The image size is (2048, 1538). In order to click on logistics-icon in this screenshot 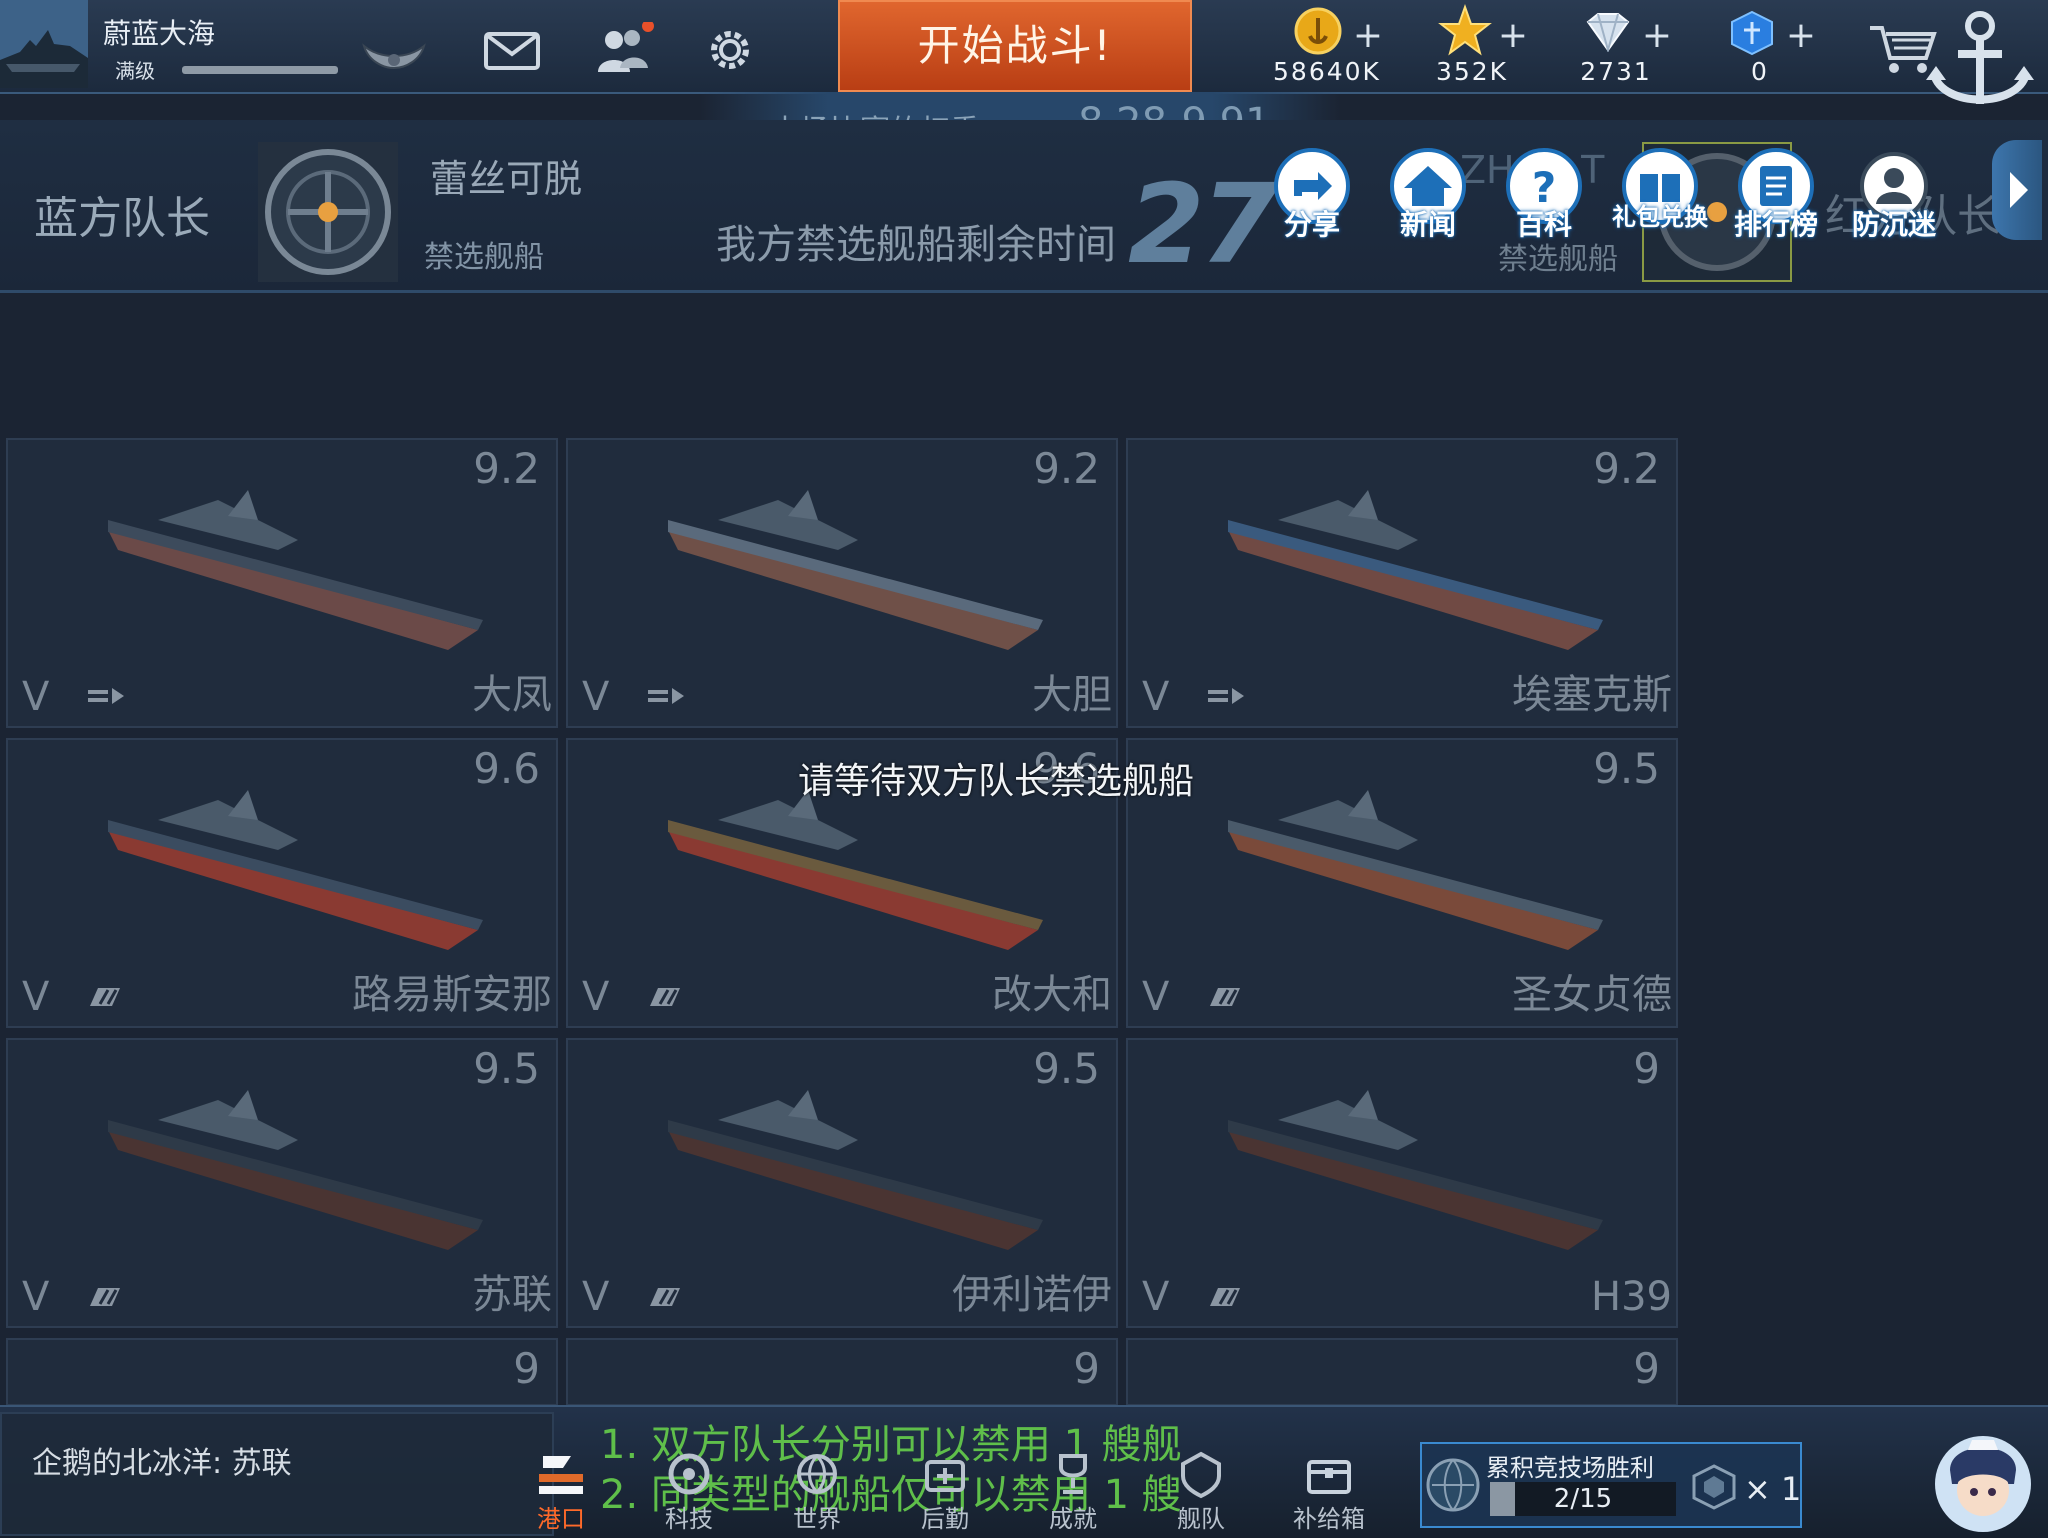, I will do `click(945, 1476)`.